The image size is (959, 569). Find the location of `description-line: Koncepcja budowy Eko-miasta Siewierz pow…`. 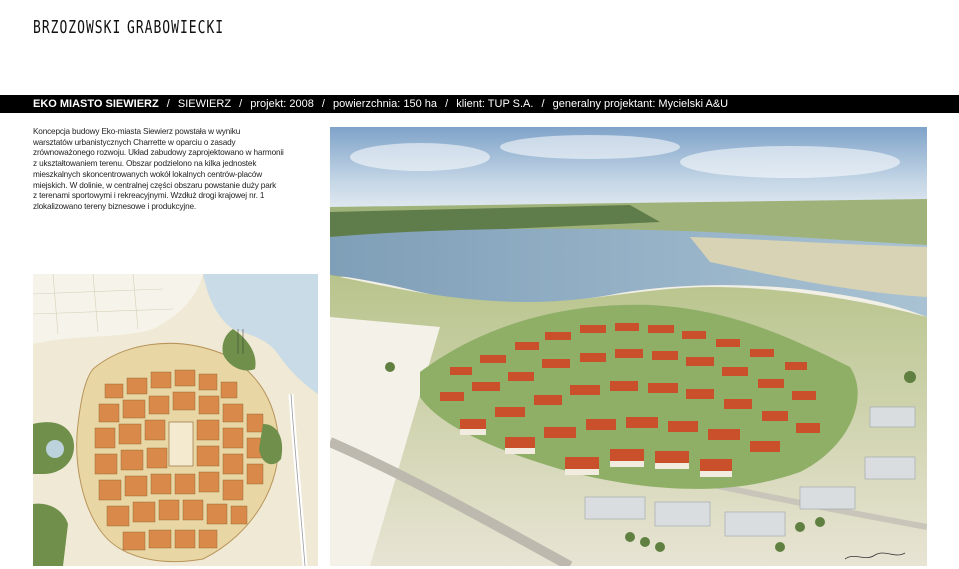

description-line: Koncepcja budowy Eko-miasta Siewierz pow… is located at coordinates (137, 131).